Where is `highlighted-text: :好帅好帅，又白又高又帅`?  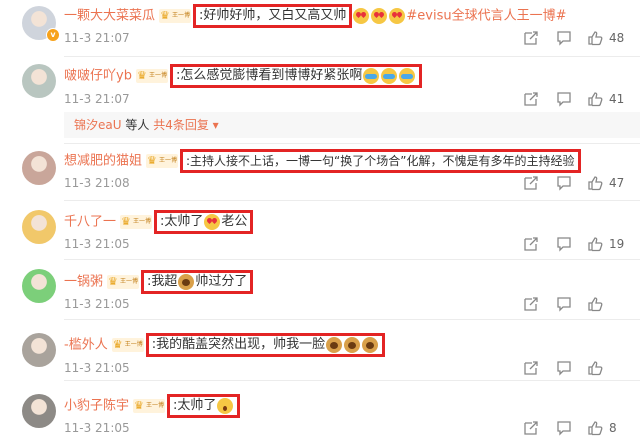
highlighted-text: :好帅好帅，又白又高又帅 is located at coordinates (273, 16).